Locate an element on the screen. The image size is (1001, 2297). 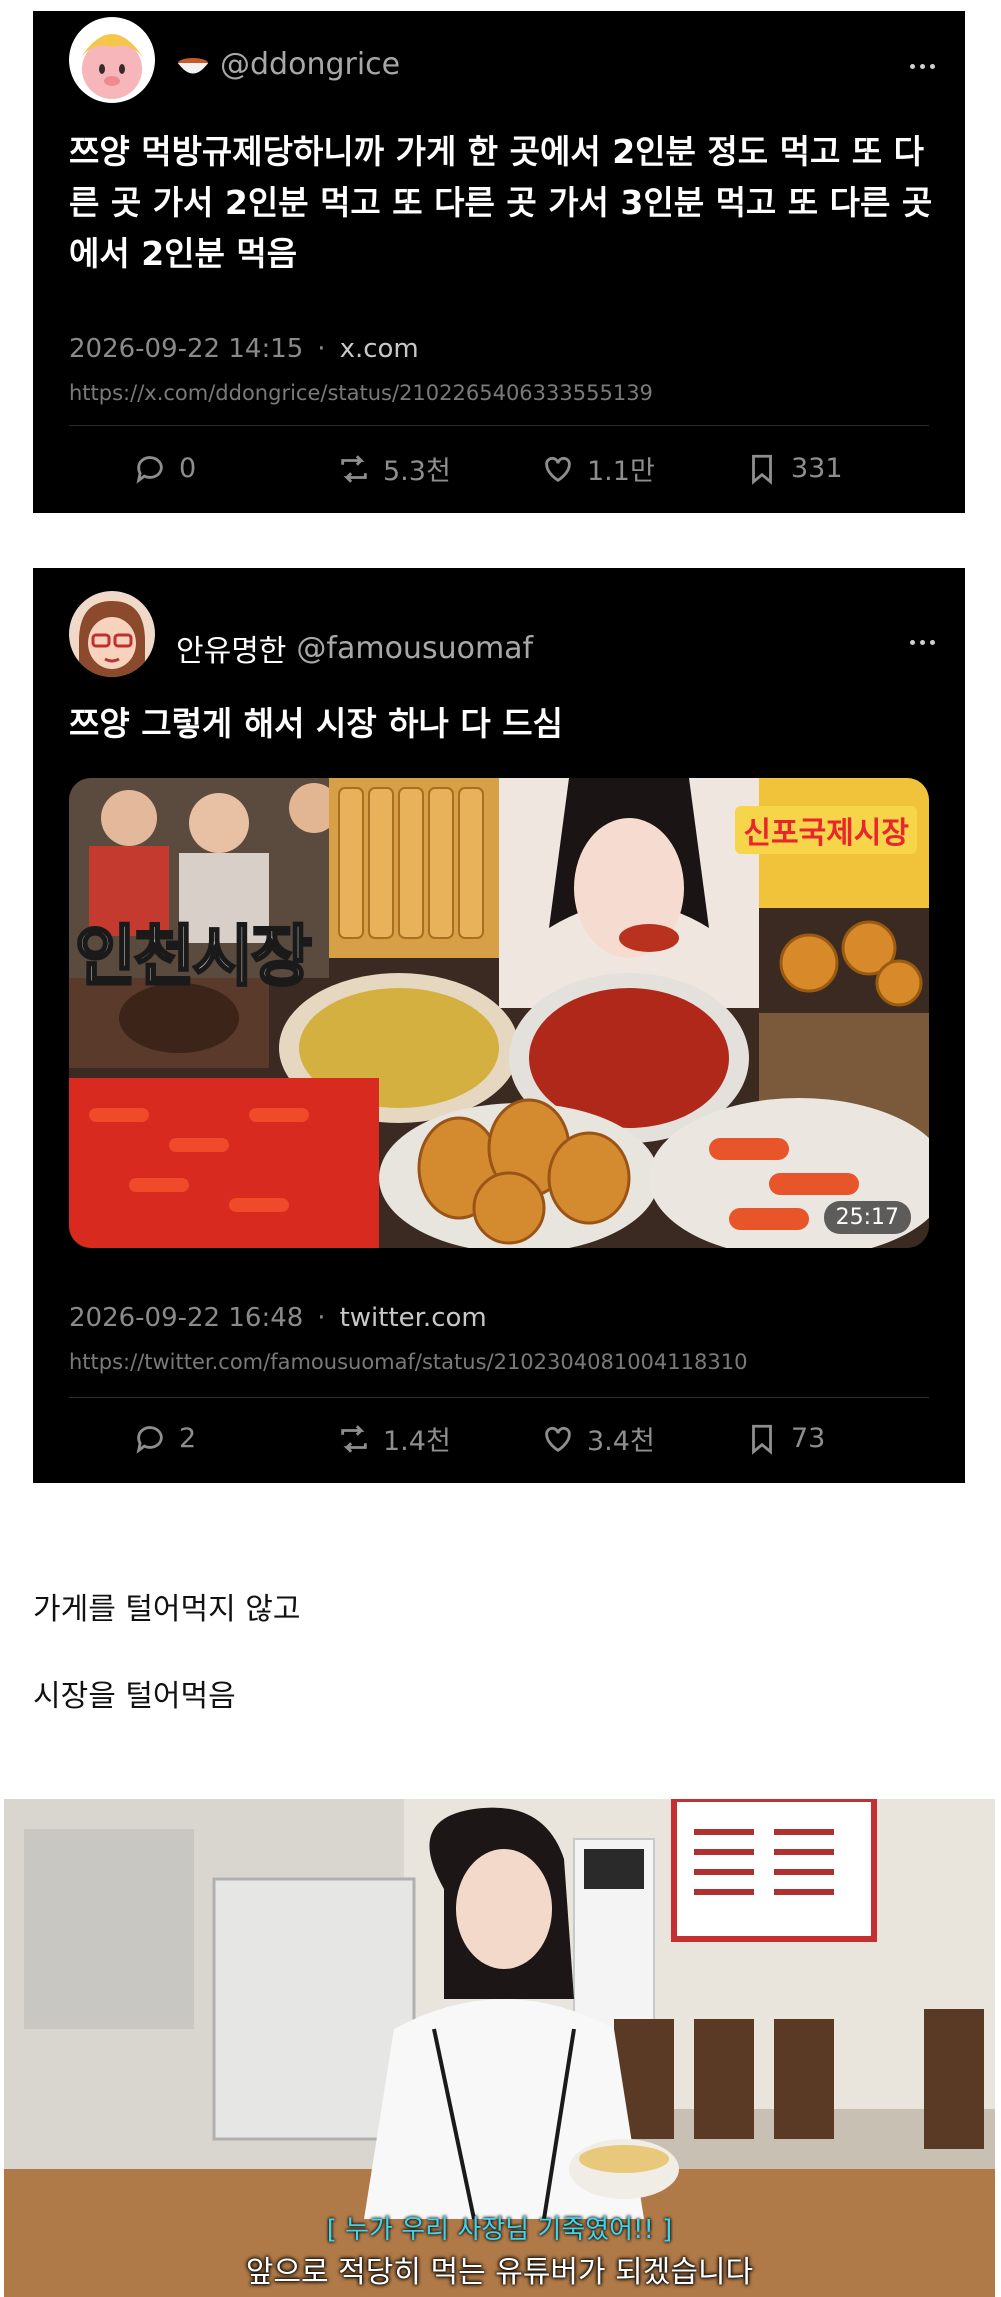
reply-button: 2 is located at coordinates (213, 1439).